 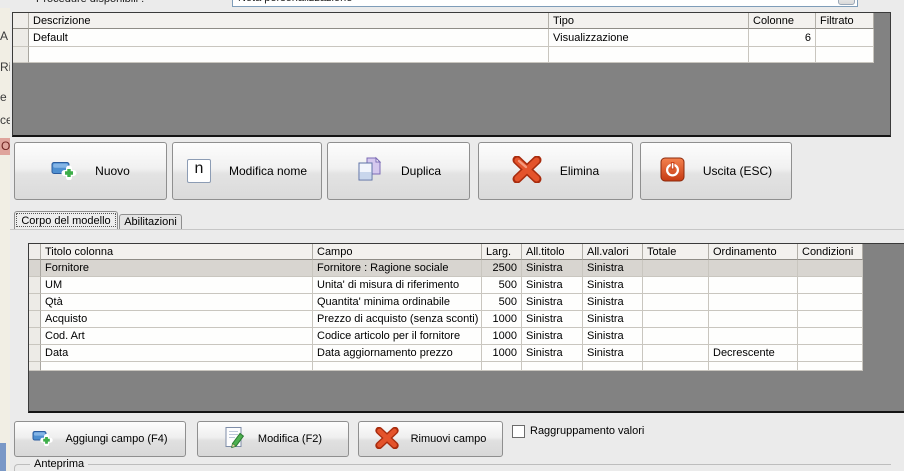 What do you see at coordinates (613, 252) in the screenshot?
I see `column-header-all-valori: All.valori` at bounding box center [613, 252].